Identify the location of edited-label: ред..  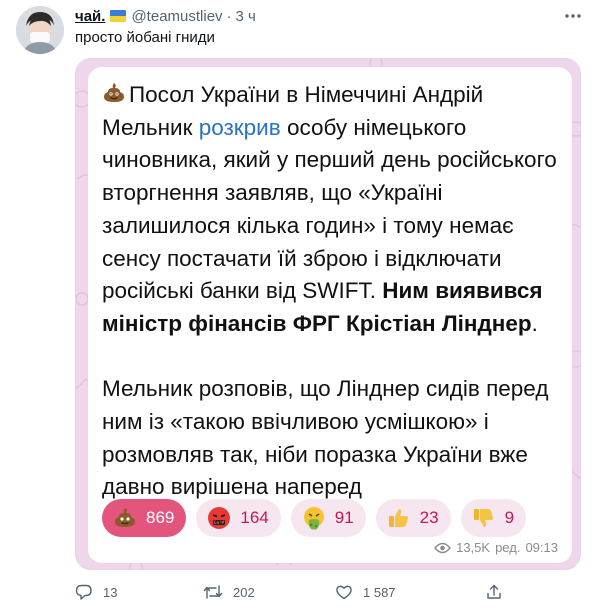
(508, 547).